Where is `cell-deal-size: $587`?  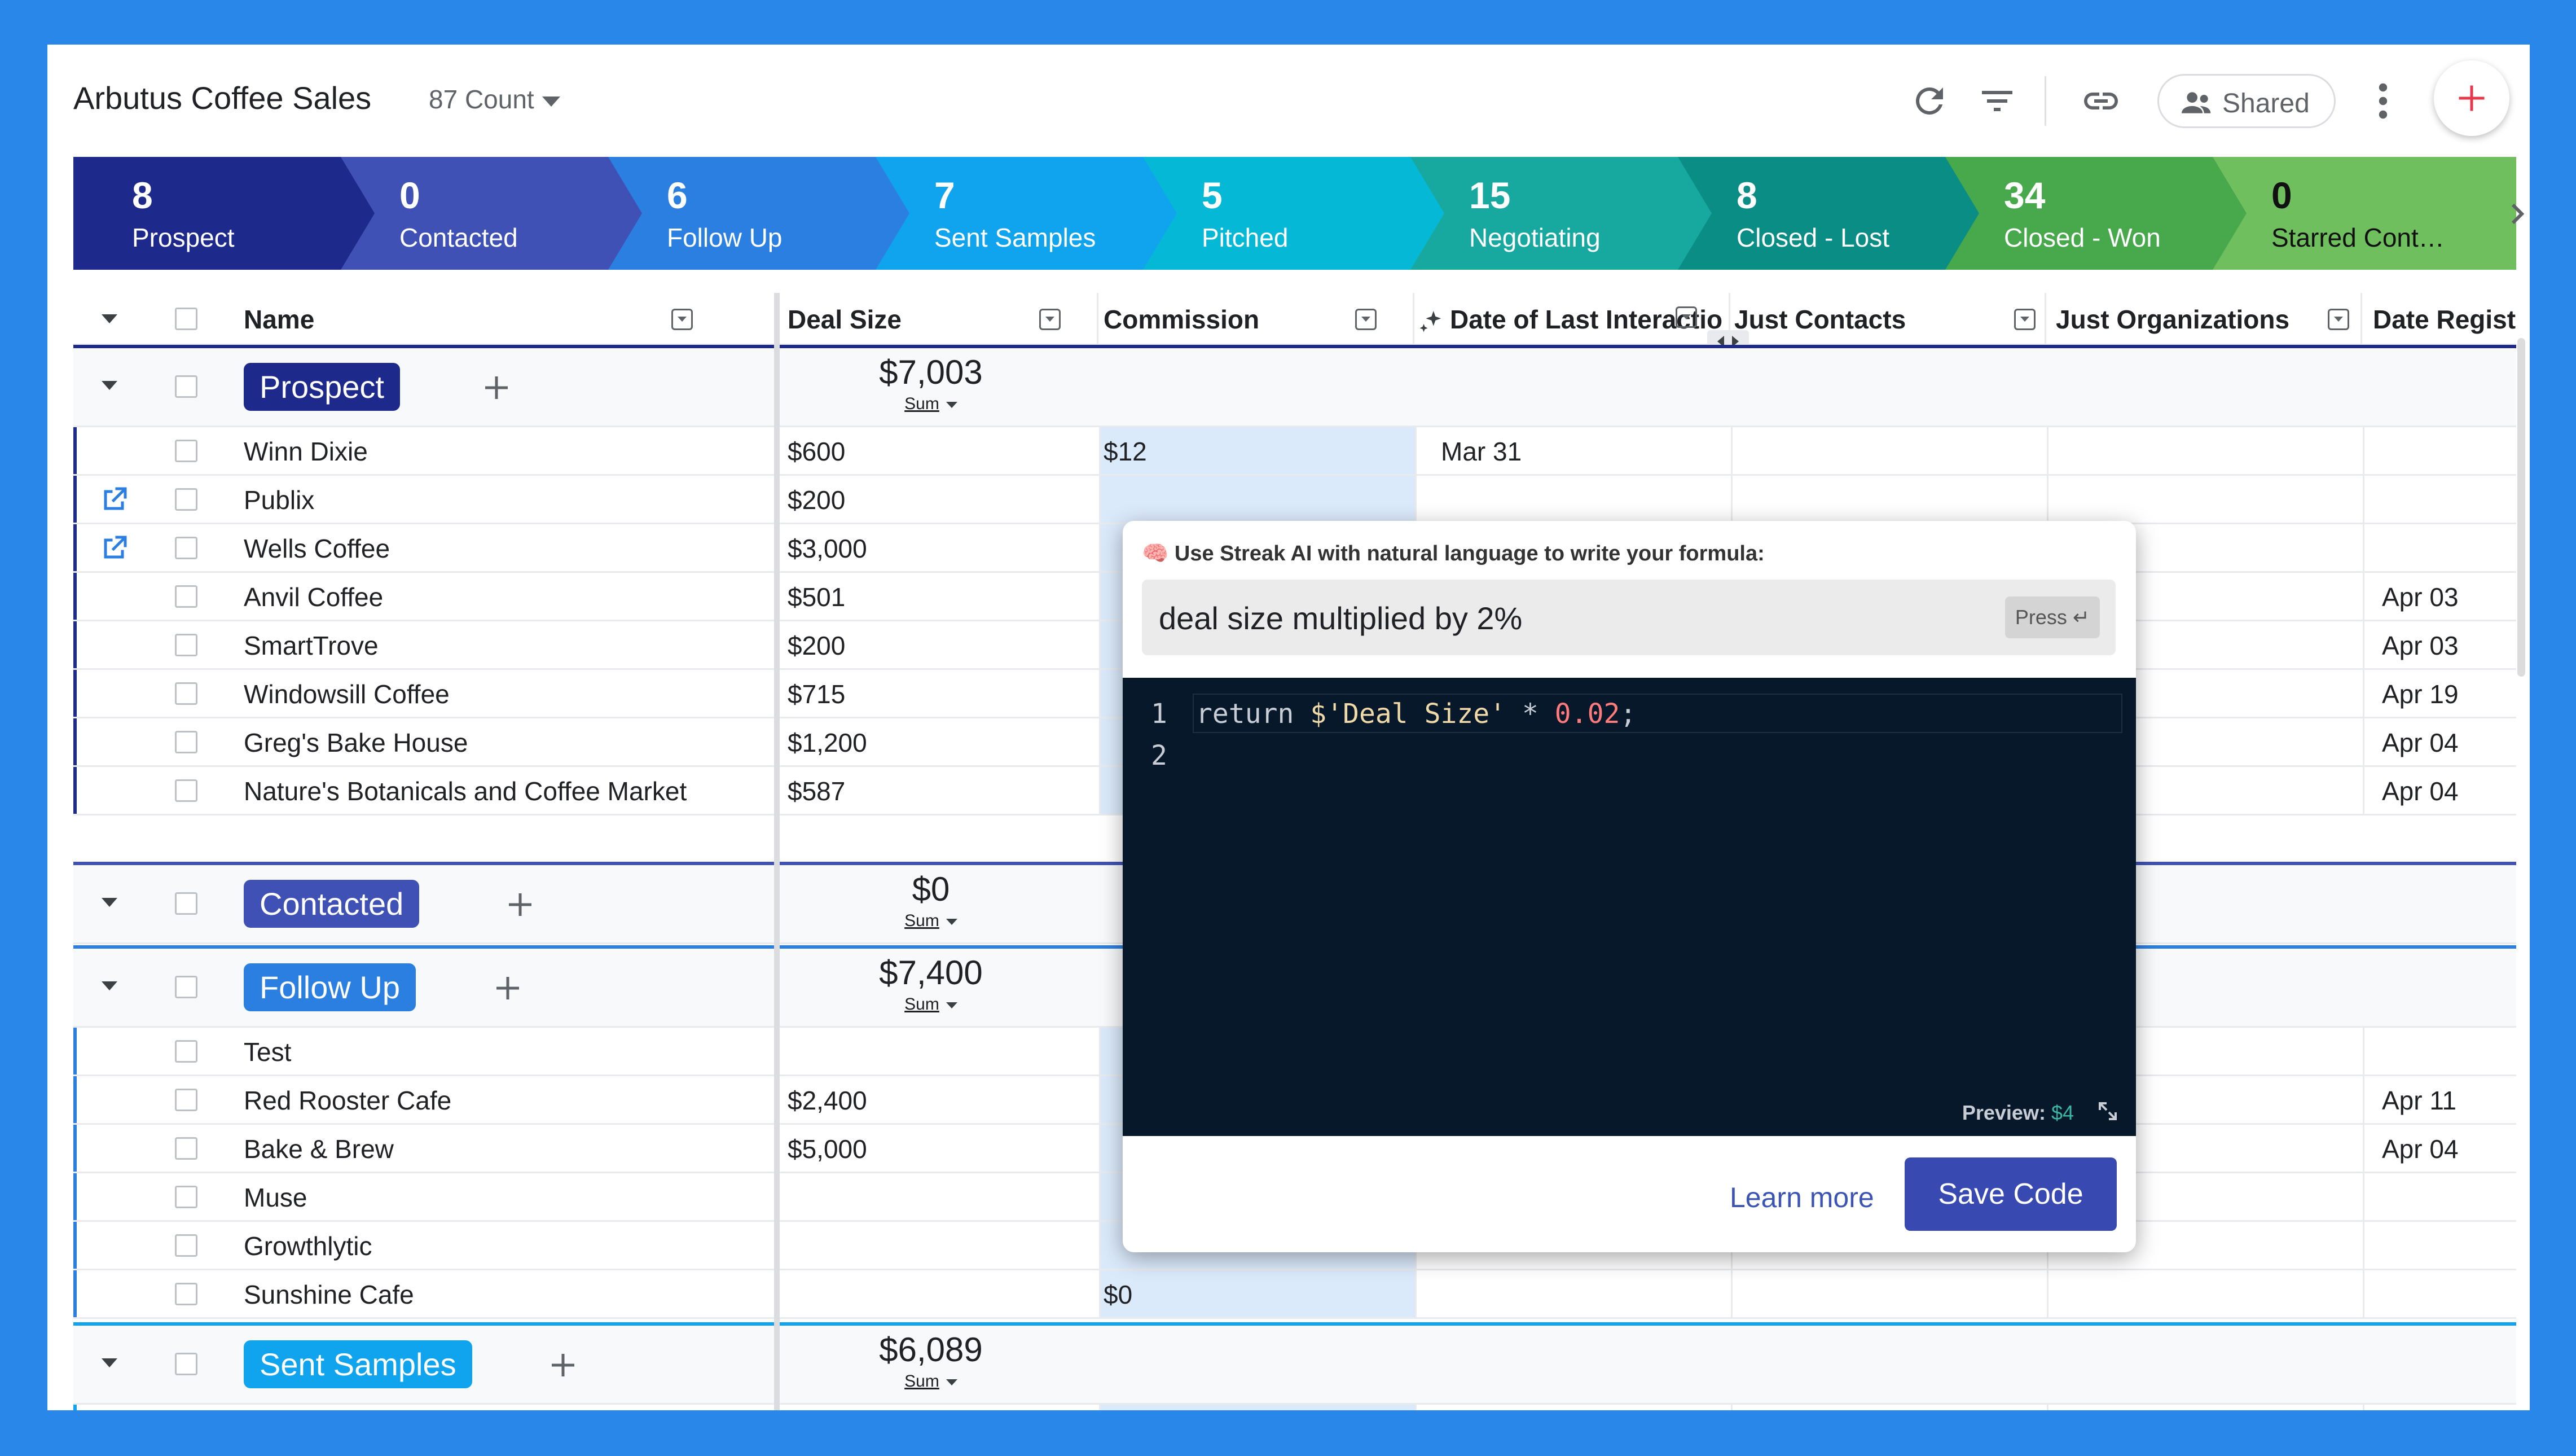
cell-deal-size: $587 is located at coordinates (934, 791).